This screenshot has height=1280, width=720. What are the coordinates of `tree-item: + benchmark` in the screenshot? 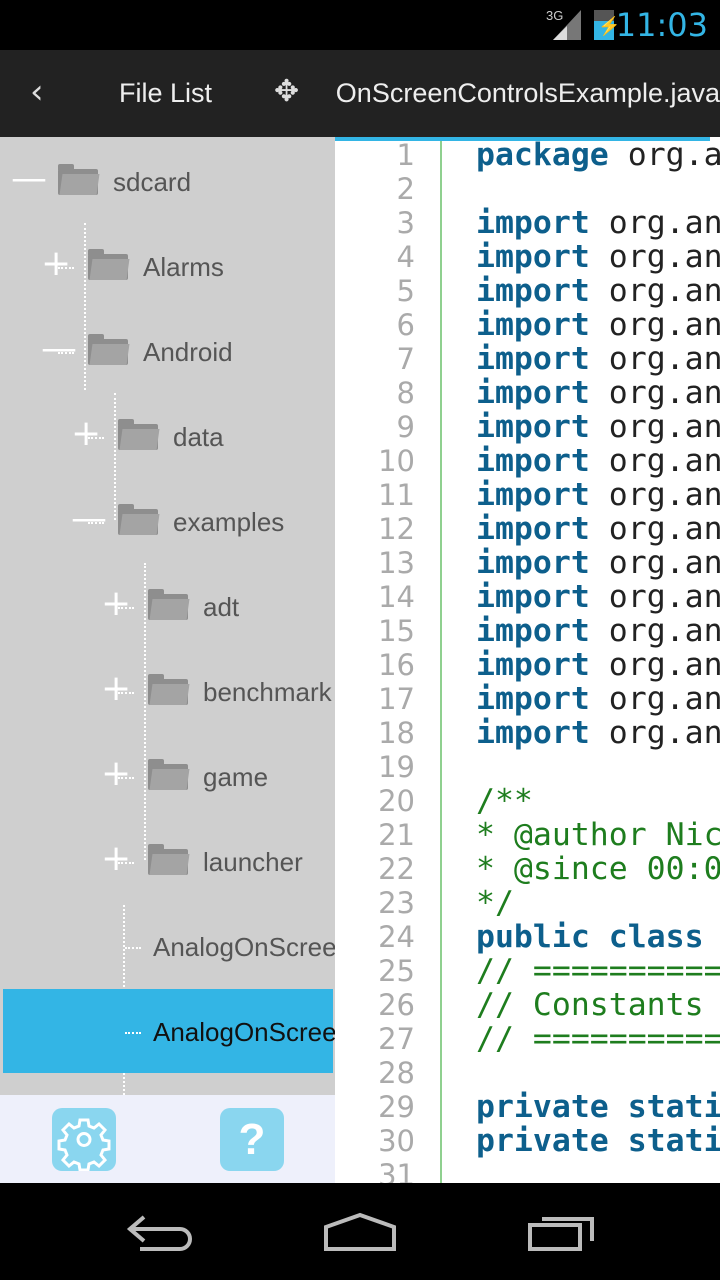 It's located at (167, 691).